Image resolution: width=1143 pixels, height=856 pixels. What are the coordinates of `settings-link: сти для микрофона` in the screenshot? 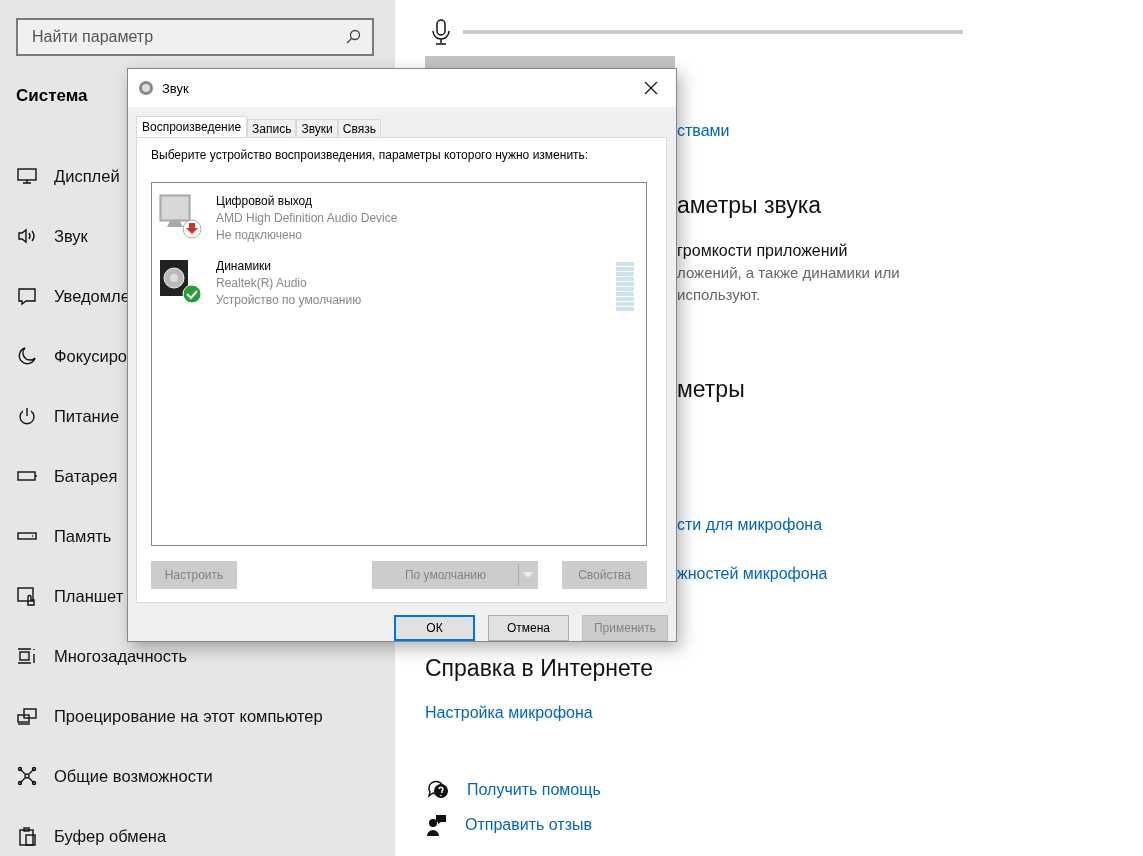 It's located at (910, 528).